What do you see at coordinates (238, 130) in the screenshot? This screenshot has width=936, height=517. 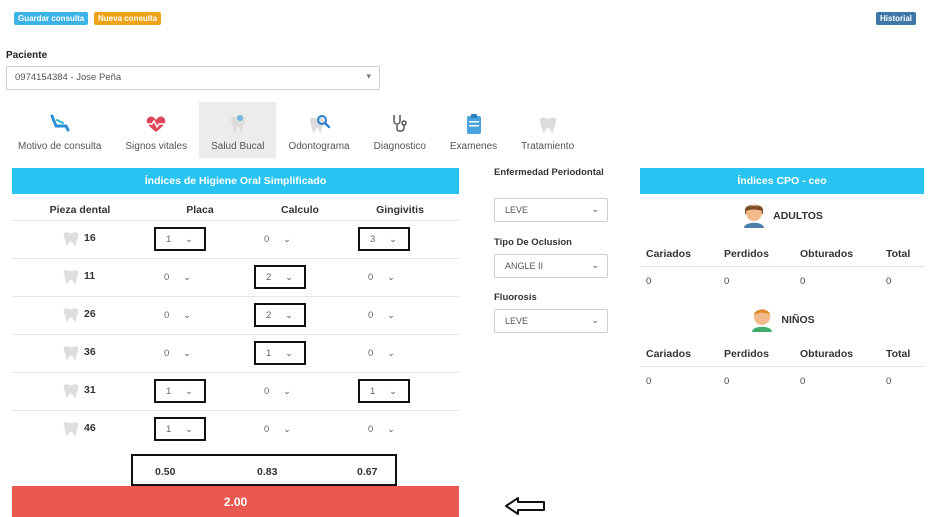 I see `tab-salud-bucal: Salud Bucal` at bounding box center [238, 130].